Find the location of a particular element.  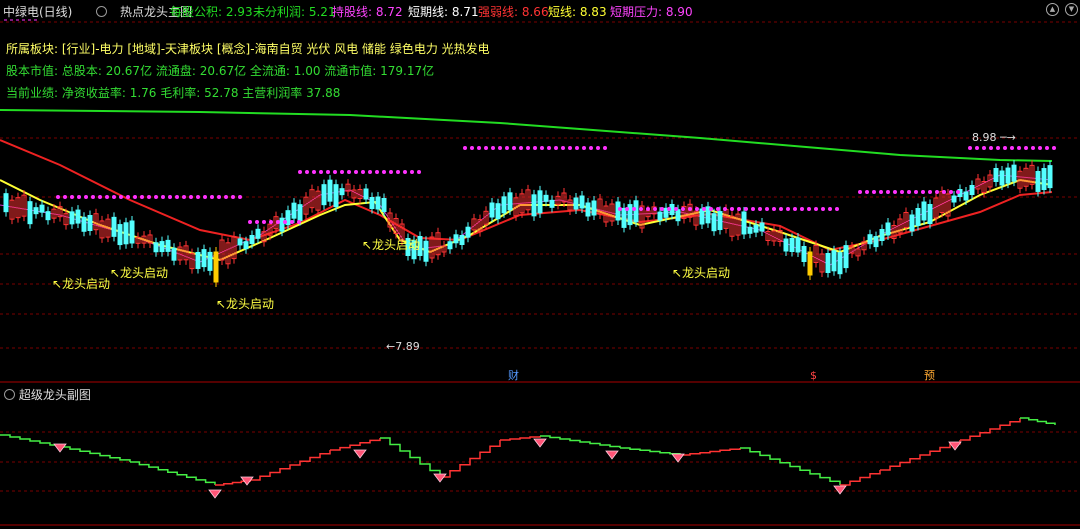

header-stat-4: 强弱线: 8.66 is located at coordinates (513, 12).